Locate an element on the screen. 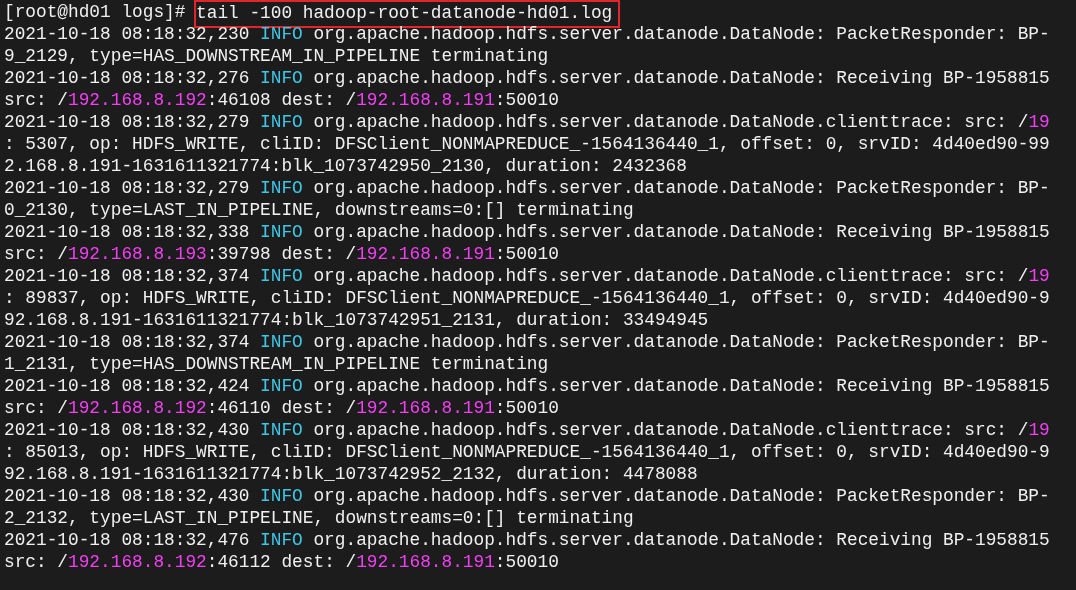 The width and height of the screenshot is (1076, 590). shell-prompt: [root@hd01 logs]# is located at coordinates (95, 12).